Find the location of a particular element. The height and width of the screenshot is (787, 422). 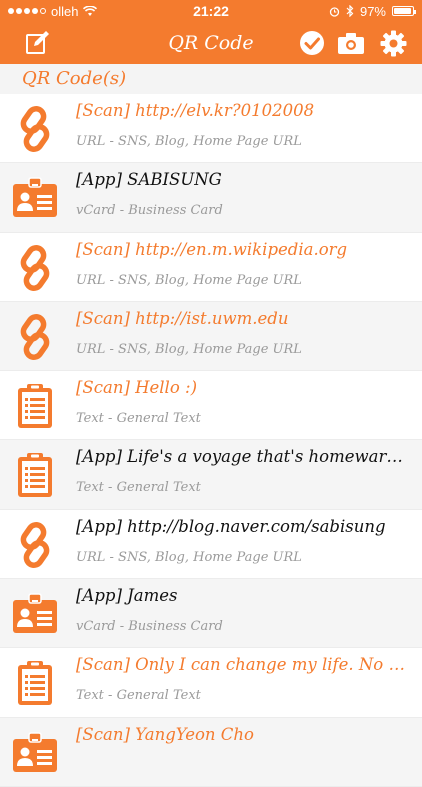

item-title: [App] James is located at coordinates (127, 596).